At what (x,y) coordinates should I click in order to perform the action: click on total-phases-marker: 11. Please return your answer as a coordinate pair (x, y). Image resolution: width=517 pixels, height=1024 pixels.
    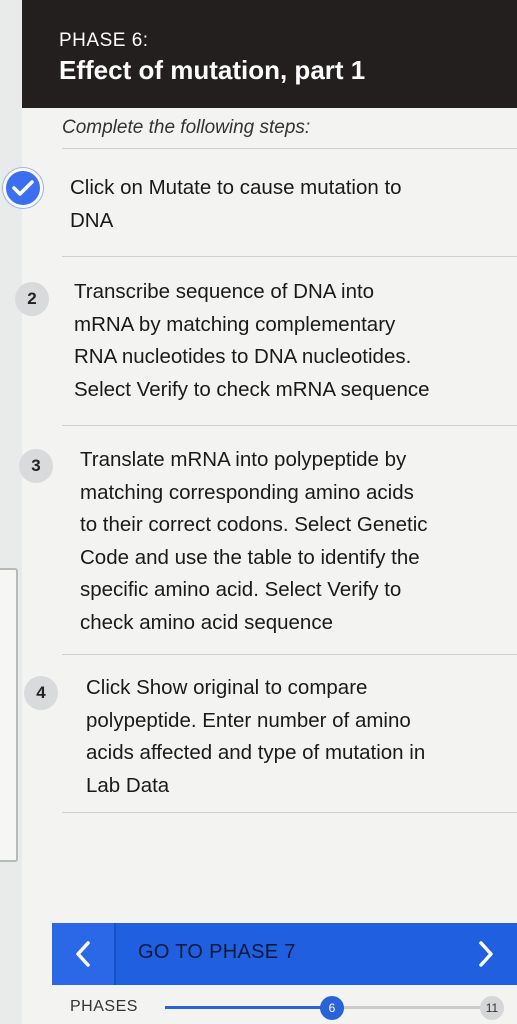
    Looking at the image, I should click on (492, 1008).